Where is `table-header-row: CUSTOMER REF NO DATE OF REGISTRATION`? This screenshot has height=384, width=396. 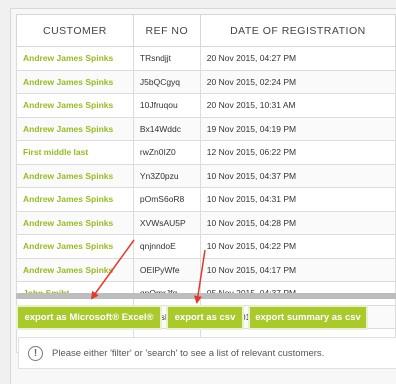
table-header-row: CUSTOMER REF NO DATE OF REGISTRATION is located at coordinates (206, 30).